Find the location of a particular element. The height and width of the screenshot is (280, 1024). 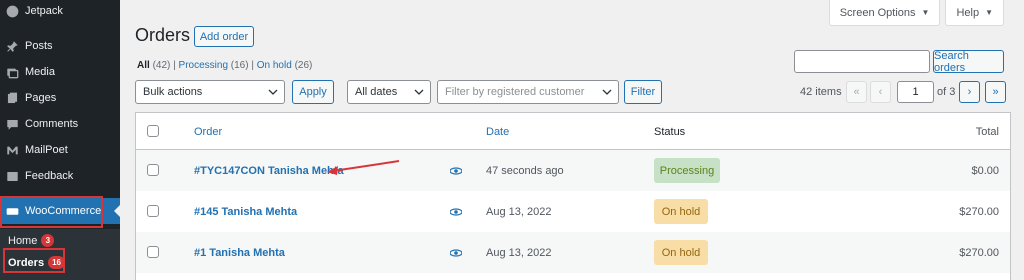

items-count: 42 items is located at coordinates (821, 92).